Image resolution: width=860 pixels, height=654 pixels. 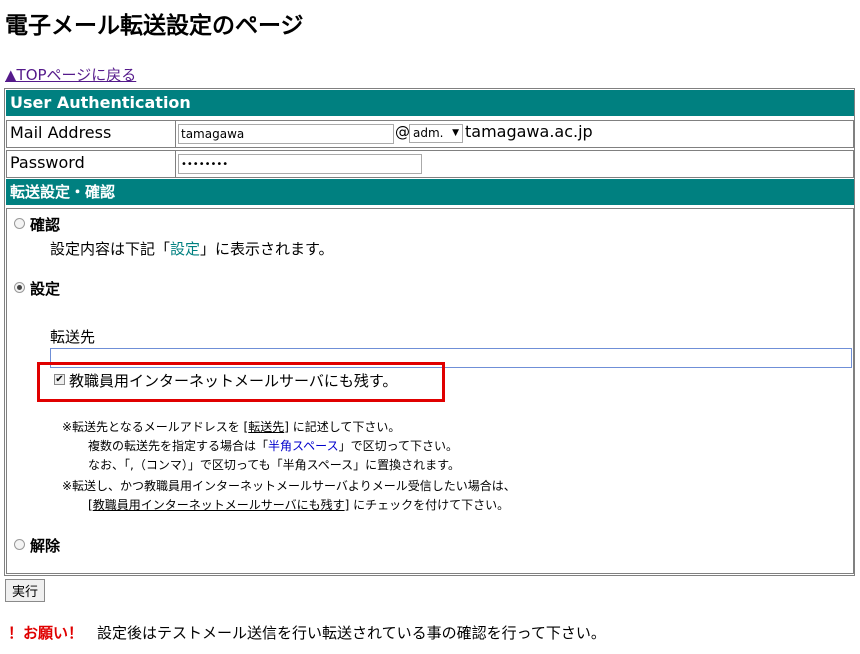 What do you see at coordinates (266, 427) in the screenshot?
I see `note-underline: 転送先` at bounding box center [266, 427].